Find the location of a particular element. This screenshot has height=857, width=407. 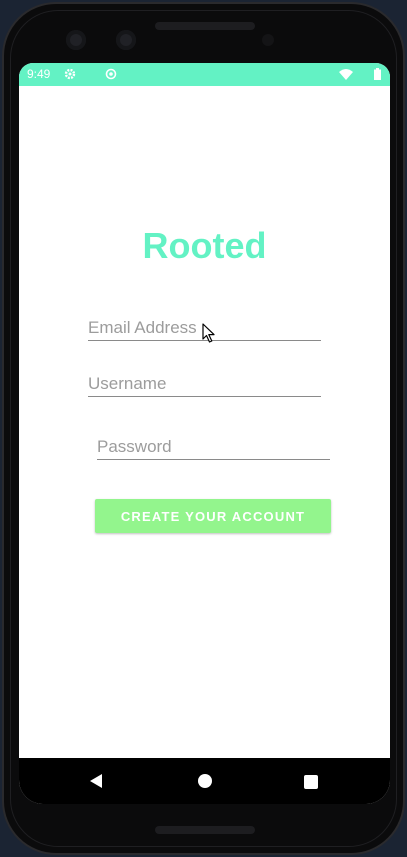

battery-icon is located at coordinates (377, 75).